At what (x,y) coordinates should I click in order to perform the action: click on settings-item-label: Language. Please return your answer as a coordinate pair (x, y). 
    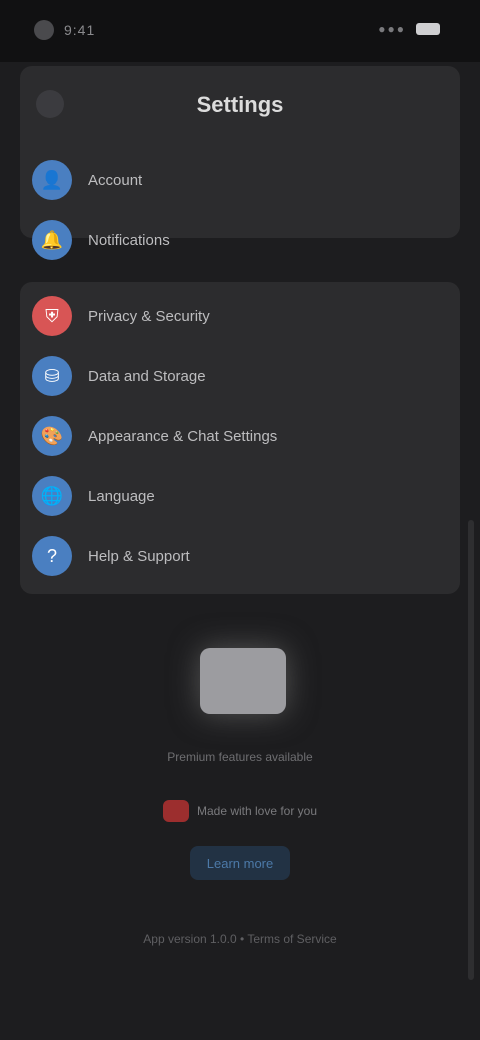
    Looking at the image, I should click on (121, 496).